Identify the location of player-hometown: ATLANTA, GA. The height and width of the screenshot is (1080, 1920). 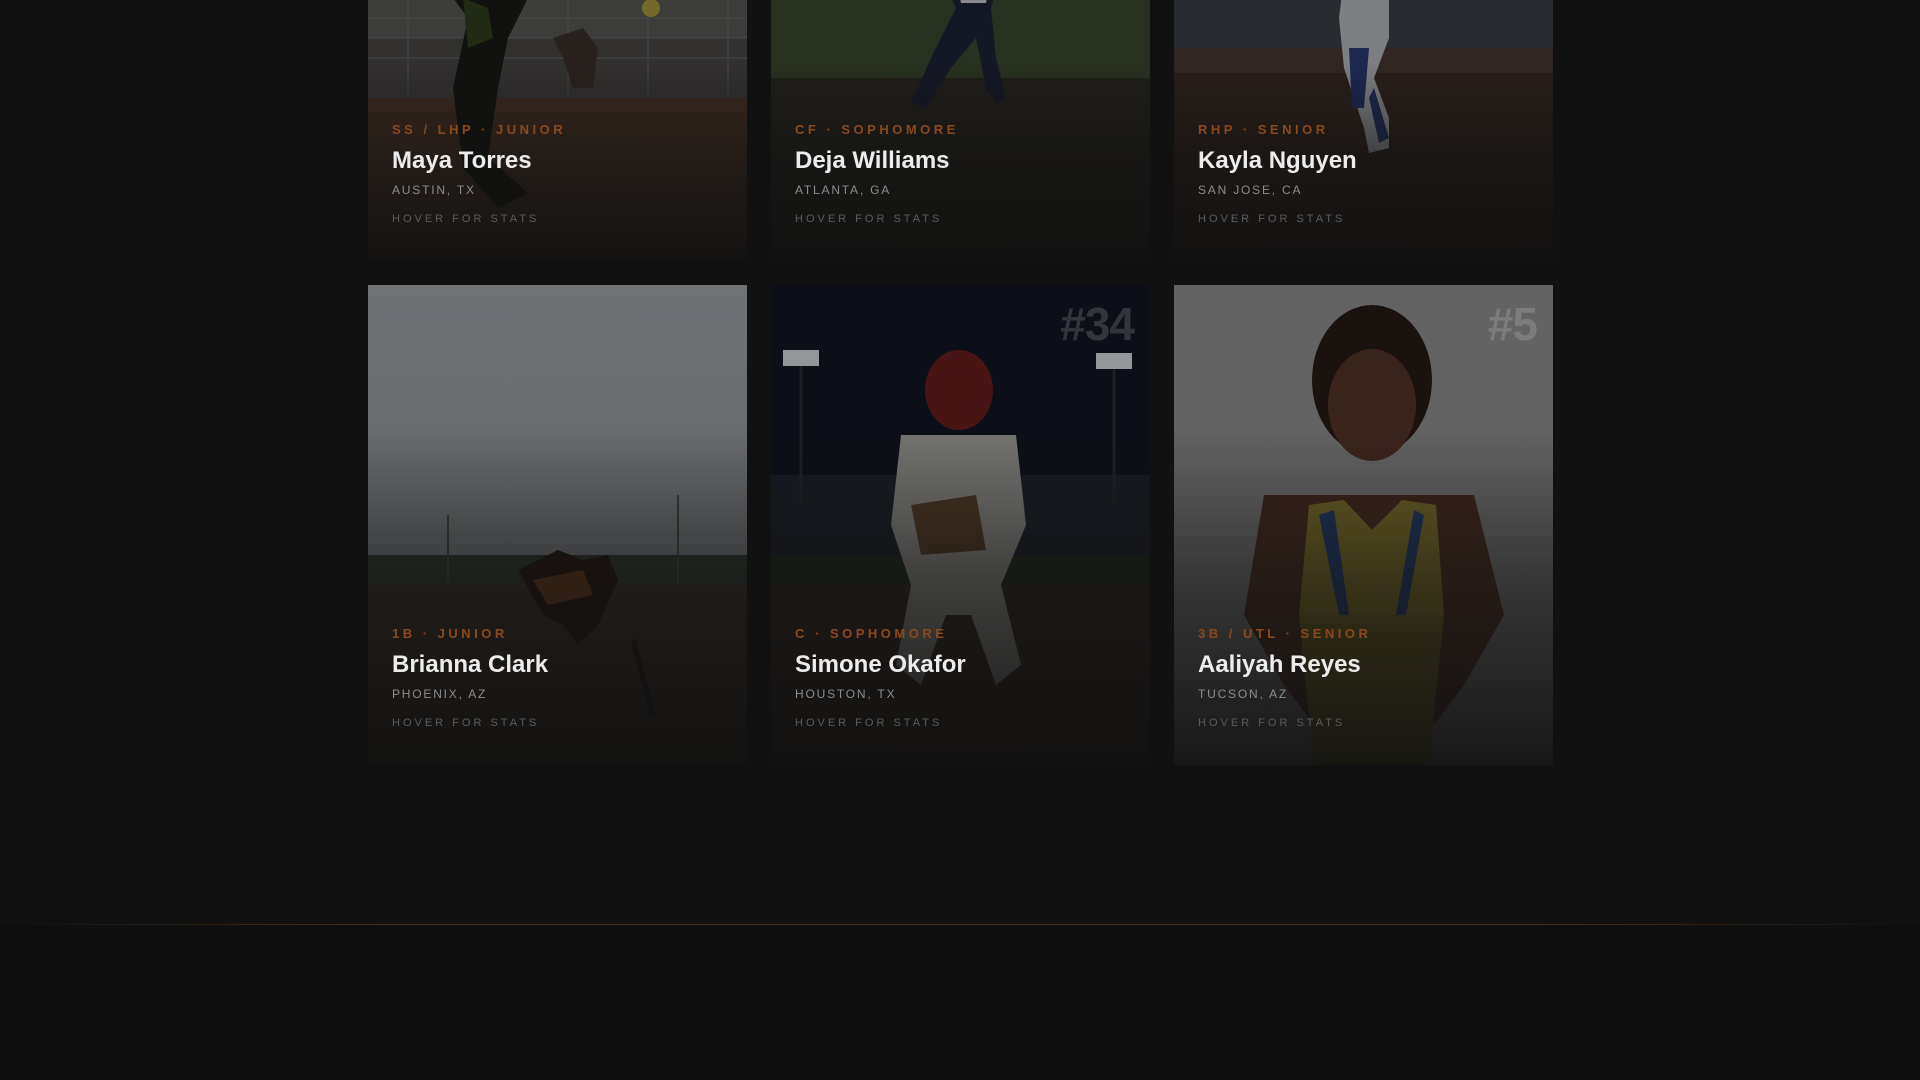
(843, 190).